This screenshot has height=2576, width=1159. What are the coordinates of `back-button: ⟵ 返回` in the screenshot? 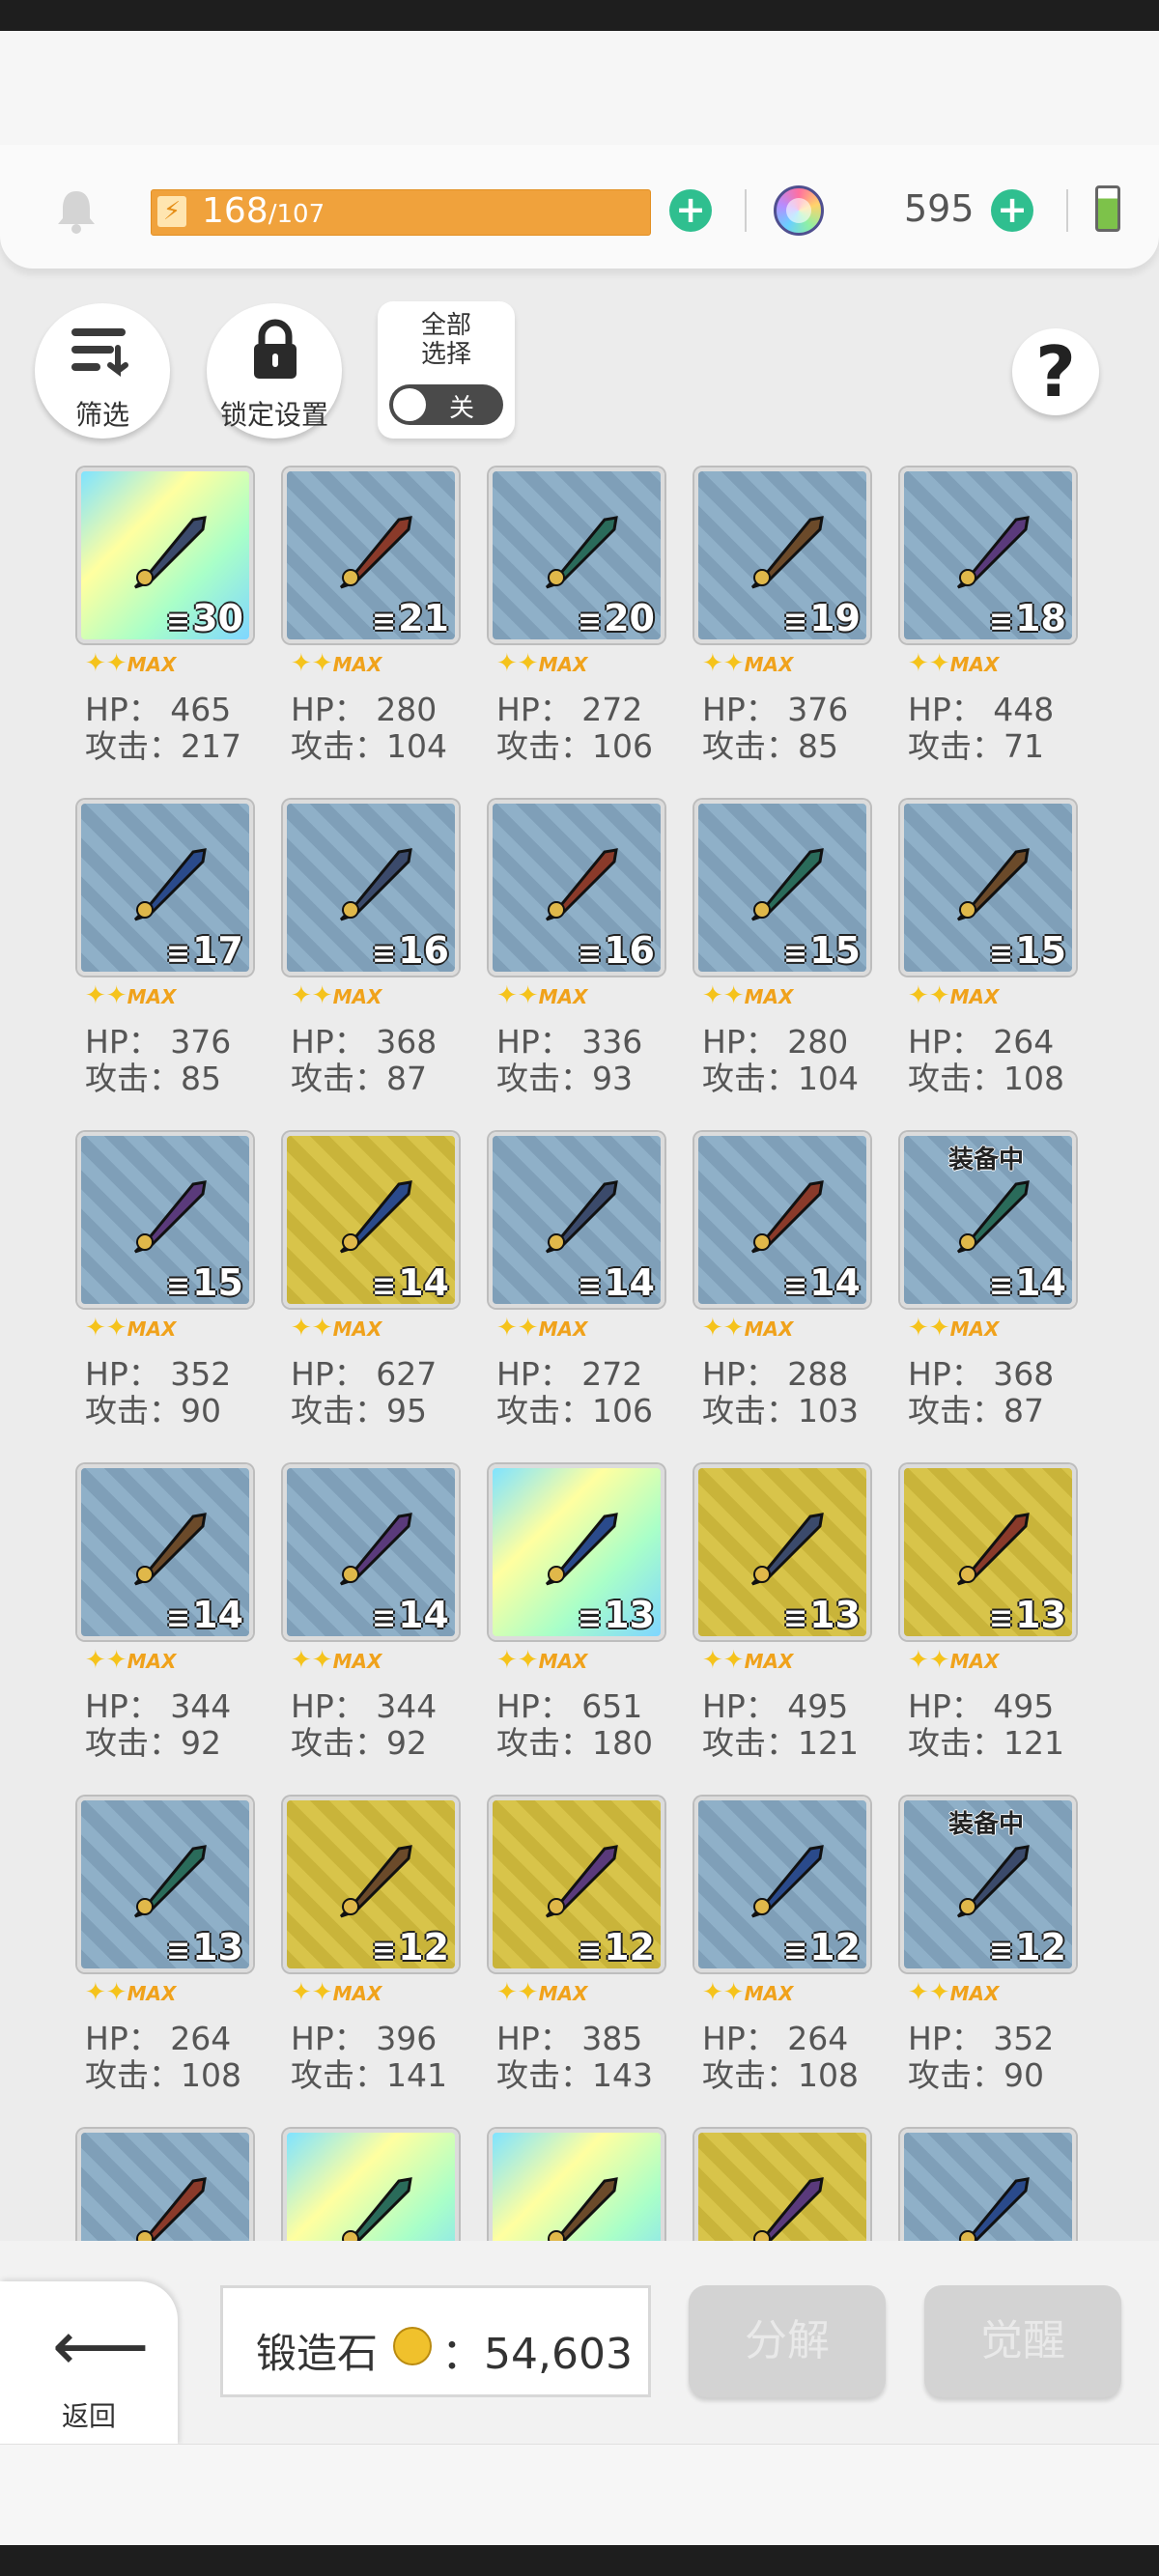 It's located at (89, 2363).